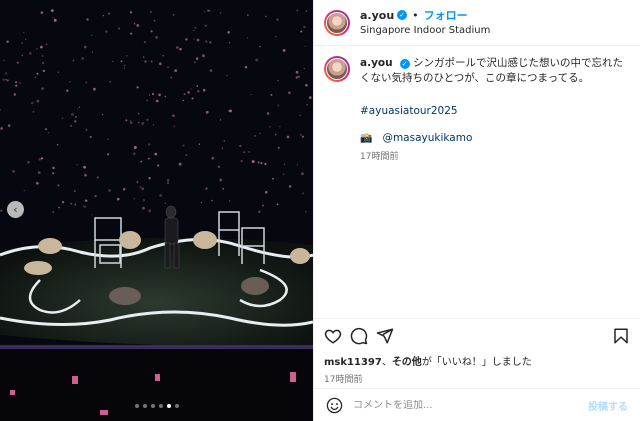 The height and width of the screenshot is (421, 640). Describe the element at coordinates (337, 22) in the screenshot. I see `avatar` at that location.